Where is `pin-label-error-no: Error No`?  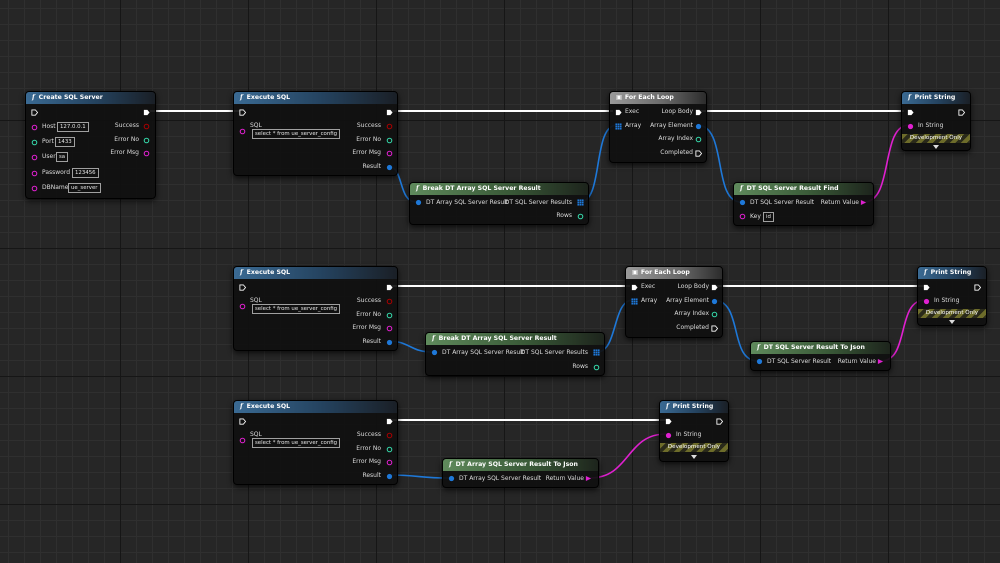 pin-label-error-no: Error No is located at coordinates (368, 314).